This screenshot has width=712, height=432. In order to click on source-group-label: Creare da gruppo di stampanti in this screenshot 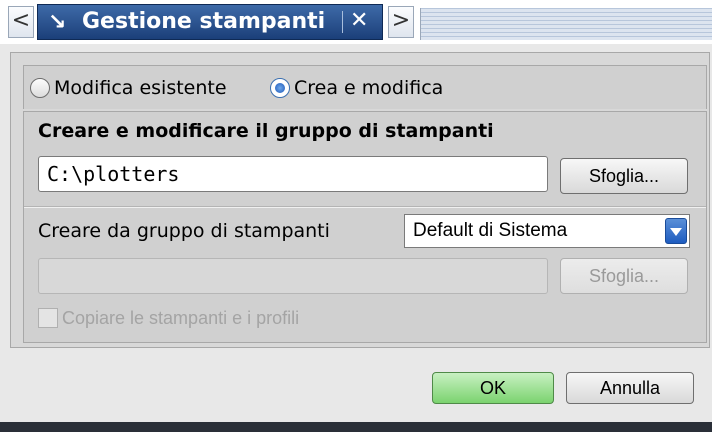, I will do `click(184, 231)`.